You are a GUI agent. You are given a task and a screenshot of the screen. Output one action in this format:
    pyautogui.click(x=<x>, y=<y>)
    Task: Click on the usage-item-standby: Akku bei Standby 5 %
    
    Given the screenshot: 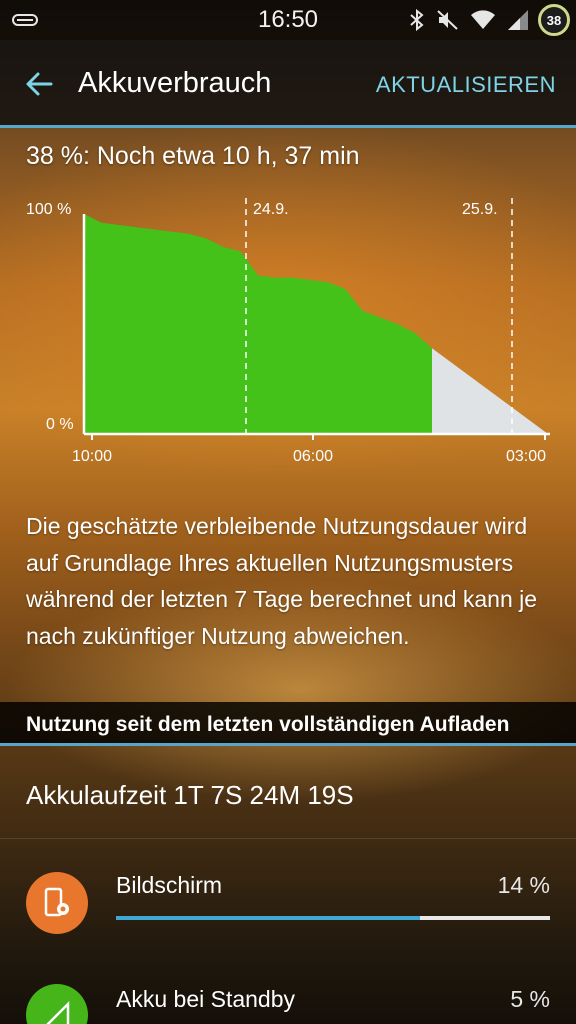 What is the action you would take?
    pyautogui.click(x=288, y=993)
    